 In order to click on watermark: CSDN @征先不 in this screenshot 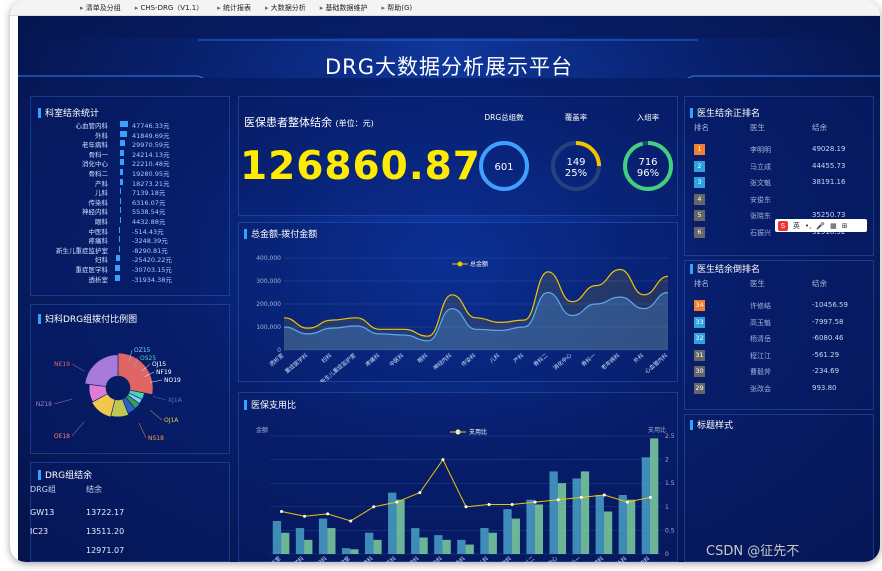, I will do `click(753, 551)`.